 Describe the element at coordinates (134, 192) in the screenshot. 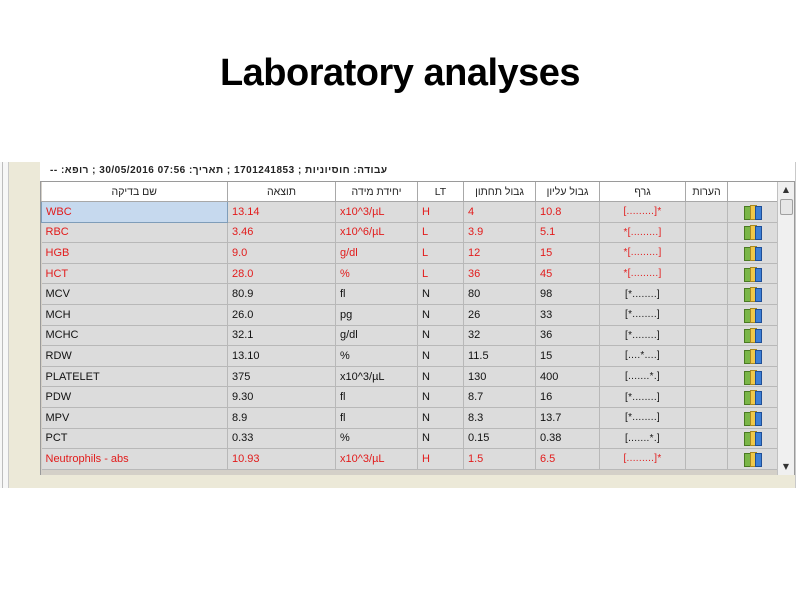

I see `col-header-name: שם בדיקה` at that location.